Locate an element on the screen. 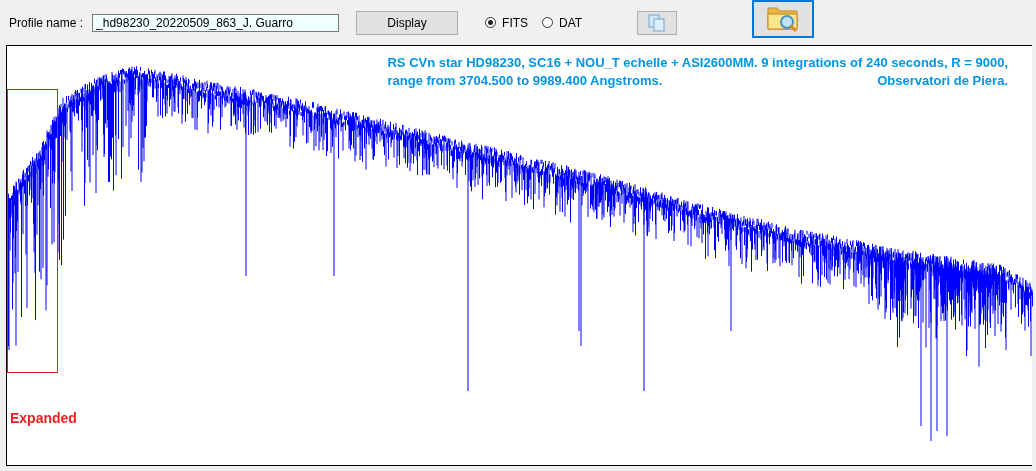 The height and width of the screenshot is (471, 1036). copy-button is located at coordinates (657, 22).